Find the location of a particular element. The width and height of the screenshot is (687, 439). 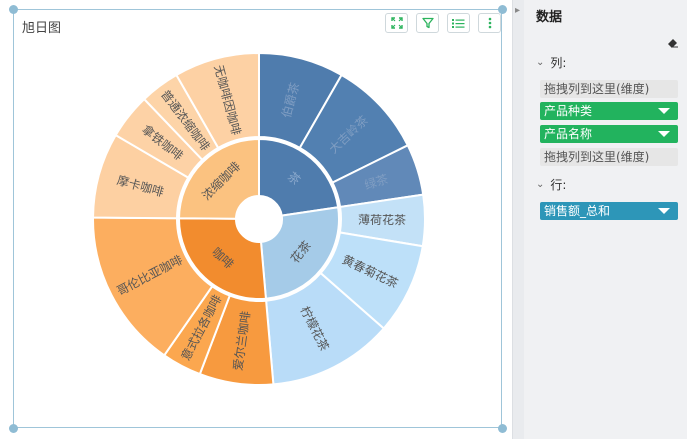

column-field-product-name: 产品名称 is located at coordinates (609, 134).